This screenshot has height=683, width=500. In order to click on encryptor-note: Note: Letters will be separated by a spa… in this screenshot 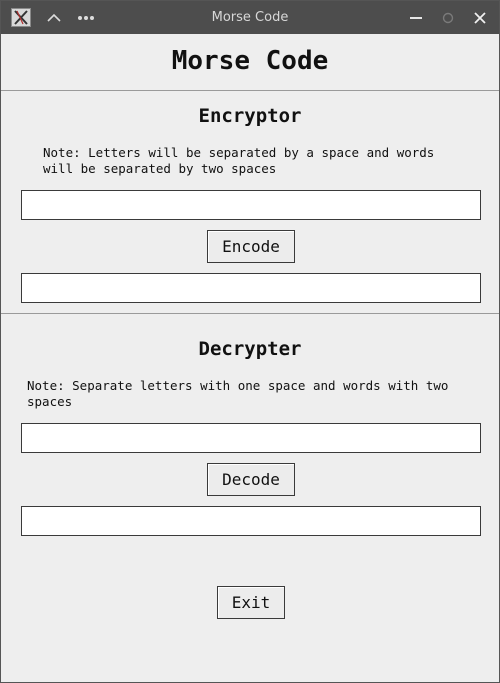, I will do `click(239, 160)`.